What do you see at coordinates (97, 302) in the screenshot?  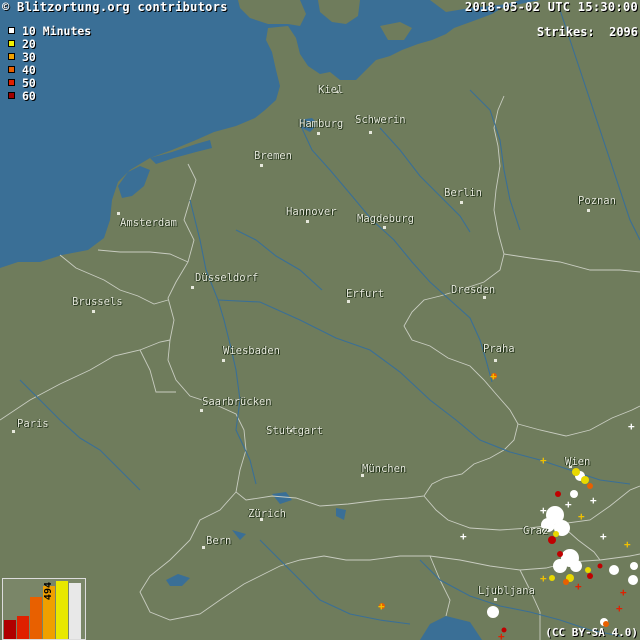 I see `city-label-brussels: Brussels` at bounding box center [97, 302].